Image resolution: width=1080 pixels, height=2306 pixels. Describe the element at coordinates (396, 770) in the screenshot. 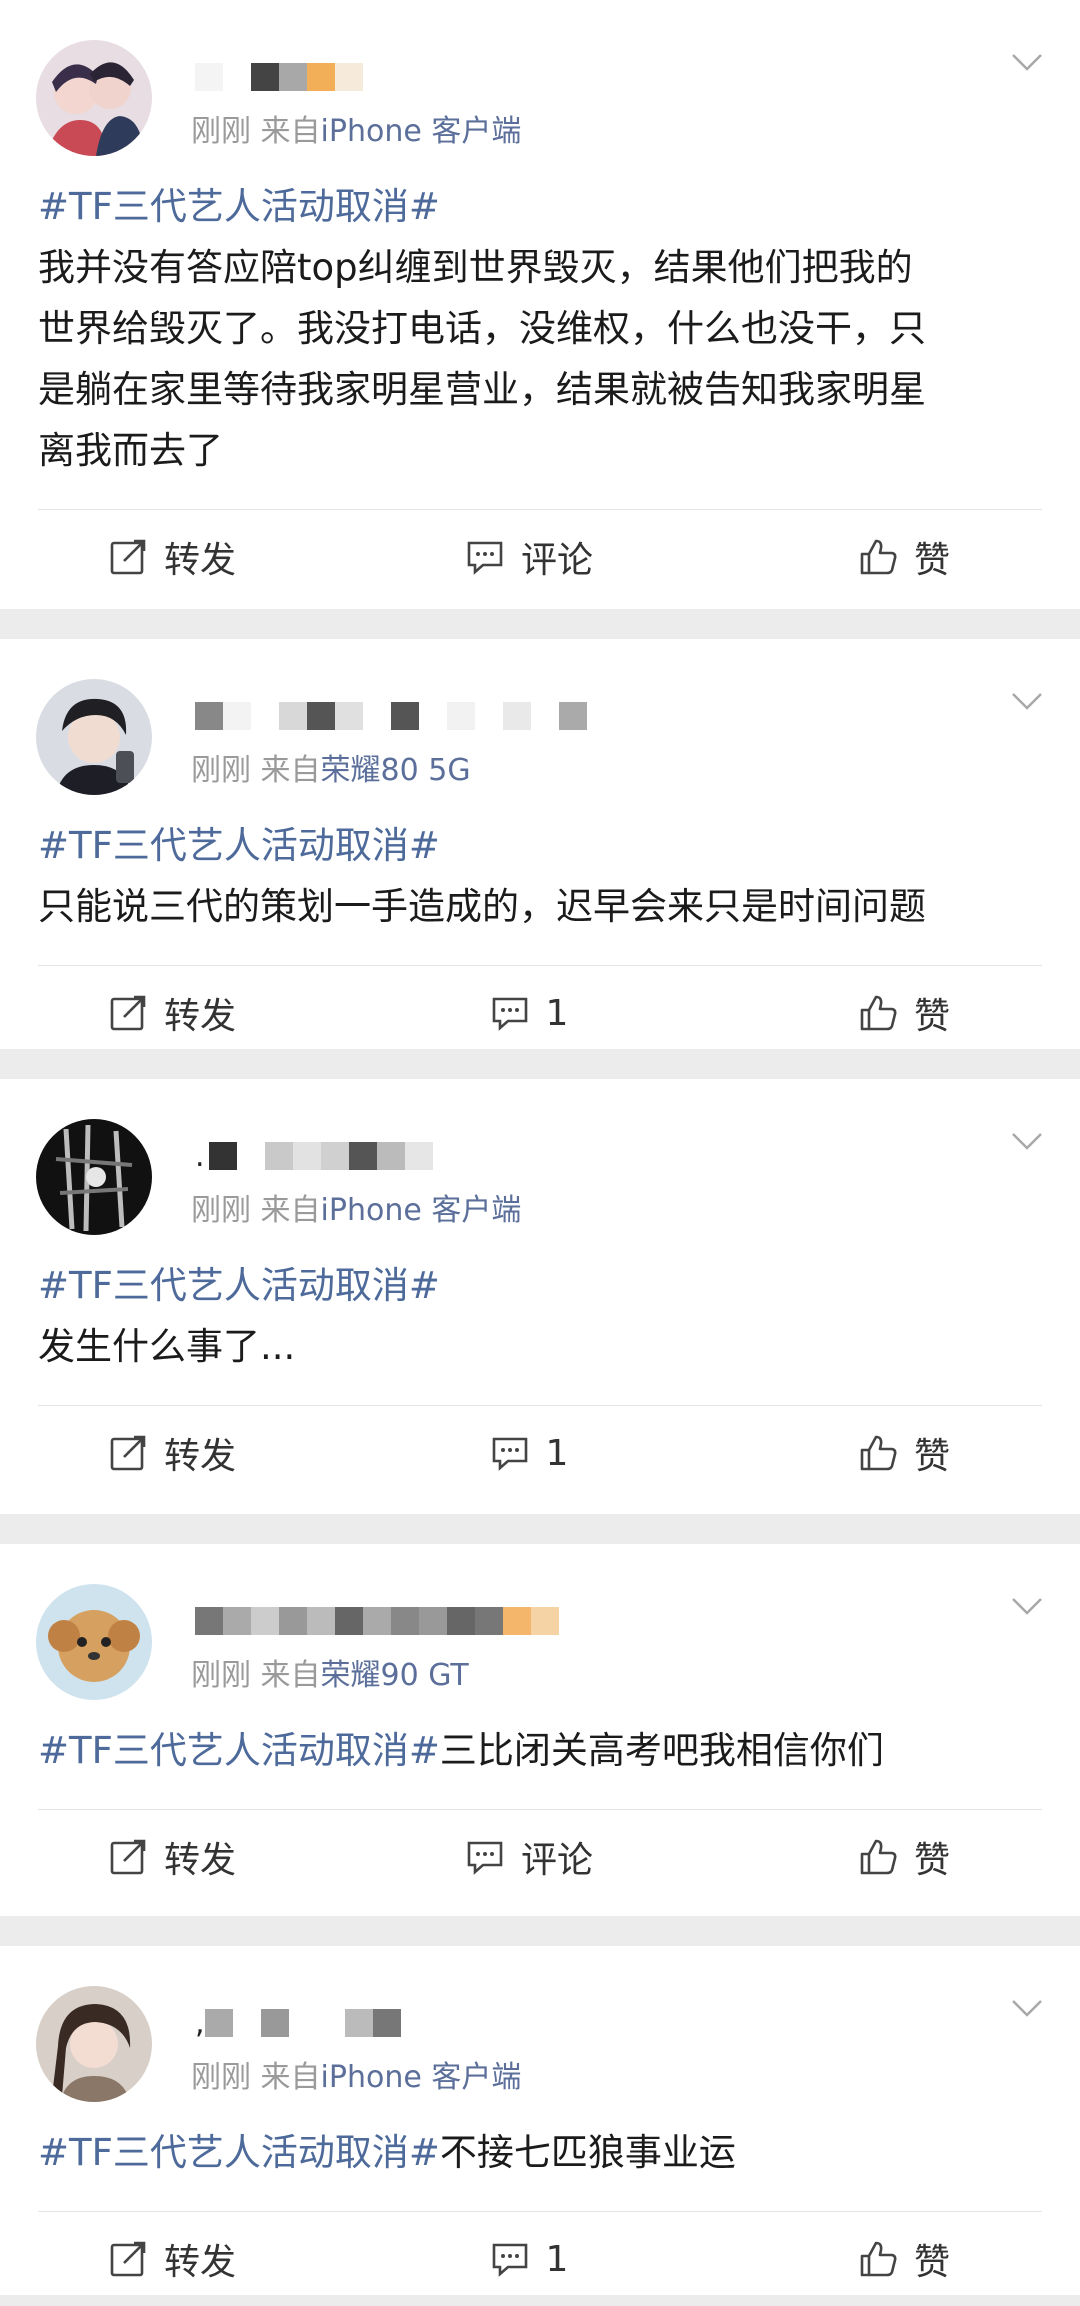

I see `device-name: 荣耀80 5G` at that location.